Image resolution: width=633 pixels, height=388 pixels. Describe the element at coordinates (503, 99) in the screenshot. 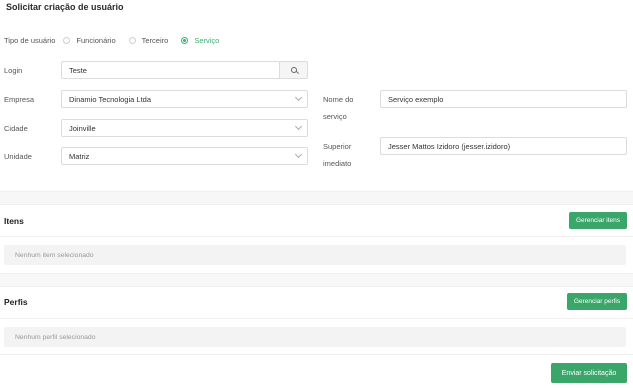

I see `nome-servico-input: Serviço exemplo` at that location.